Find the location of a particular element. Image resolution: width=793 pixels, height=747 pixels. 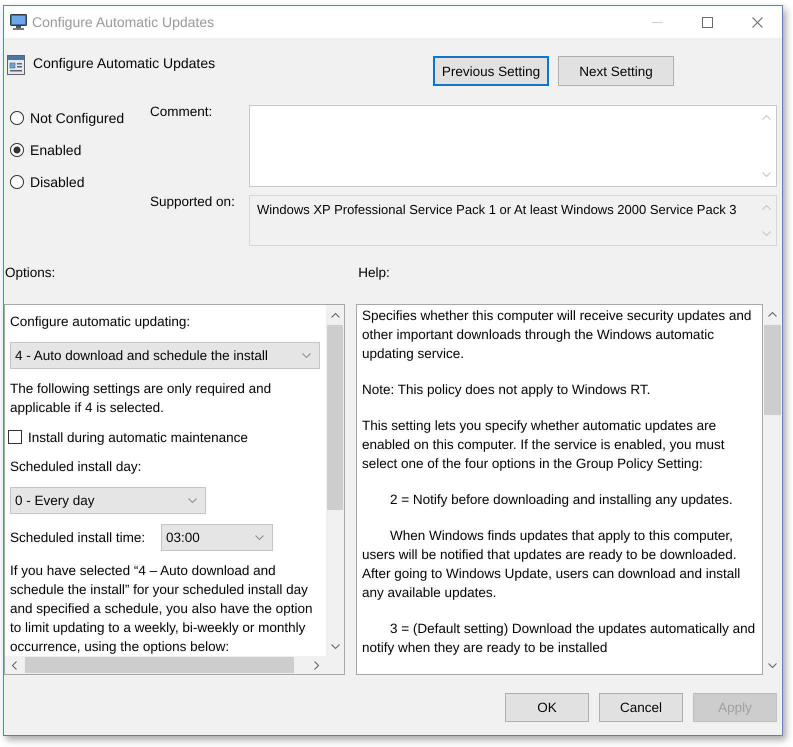

info-text: If you have selected “4 – Auto download and schedule the install” for your scheduled install day and specified a schedule, you also have the option to limit updating to a weekly, bi-weekly or monthly occurrence, using the options below: is located at coordinates (162, 609).